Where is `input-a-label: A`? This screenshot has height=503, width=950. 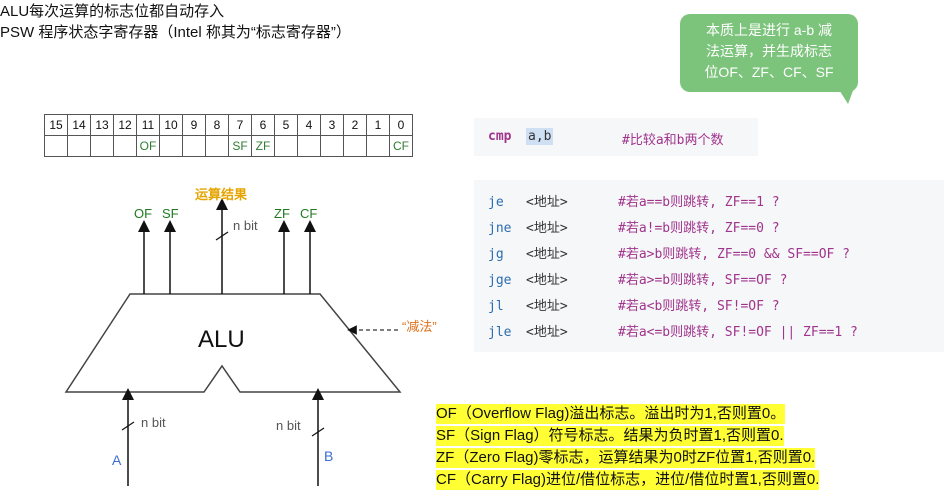
input-a-label: A is located at coordinates (117, 460).